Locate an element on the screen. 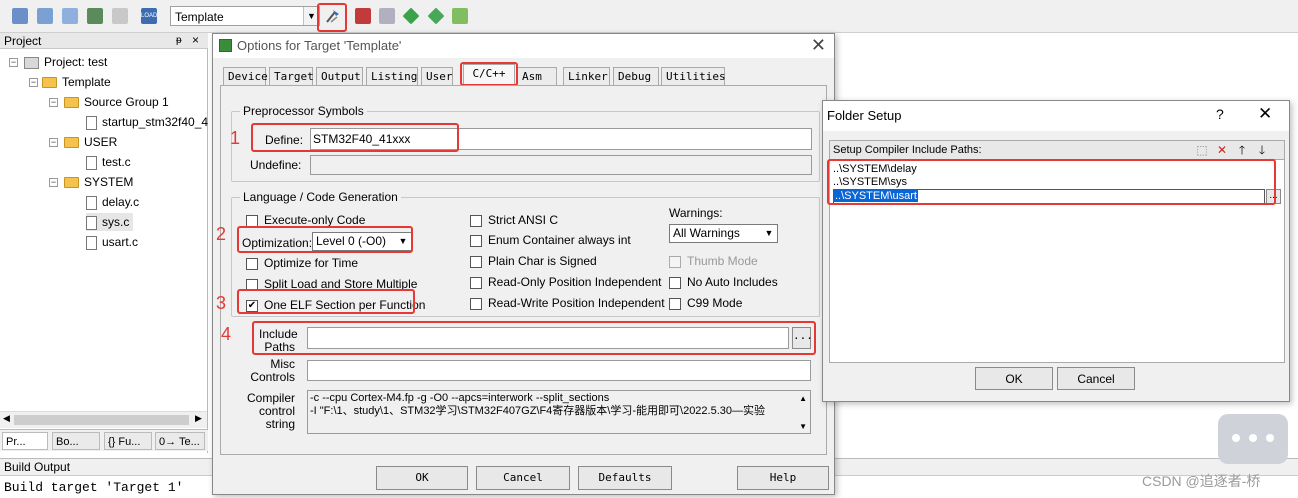 Image resolution: width=1298 pixels, height=498 pixels. tree-file-startup: startup_stm32f40_4 is located at coordinates (147, 122).